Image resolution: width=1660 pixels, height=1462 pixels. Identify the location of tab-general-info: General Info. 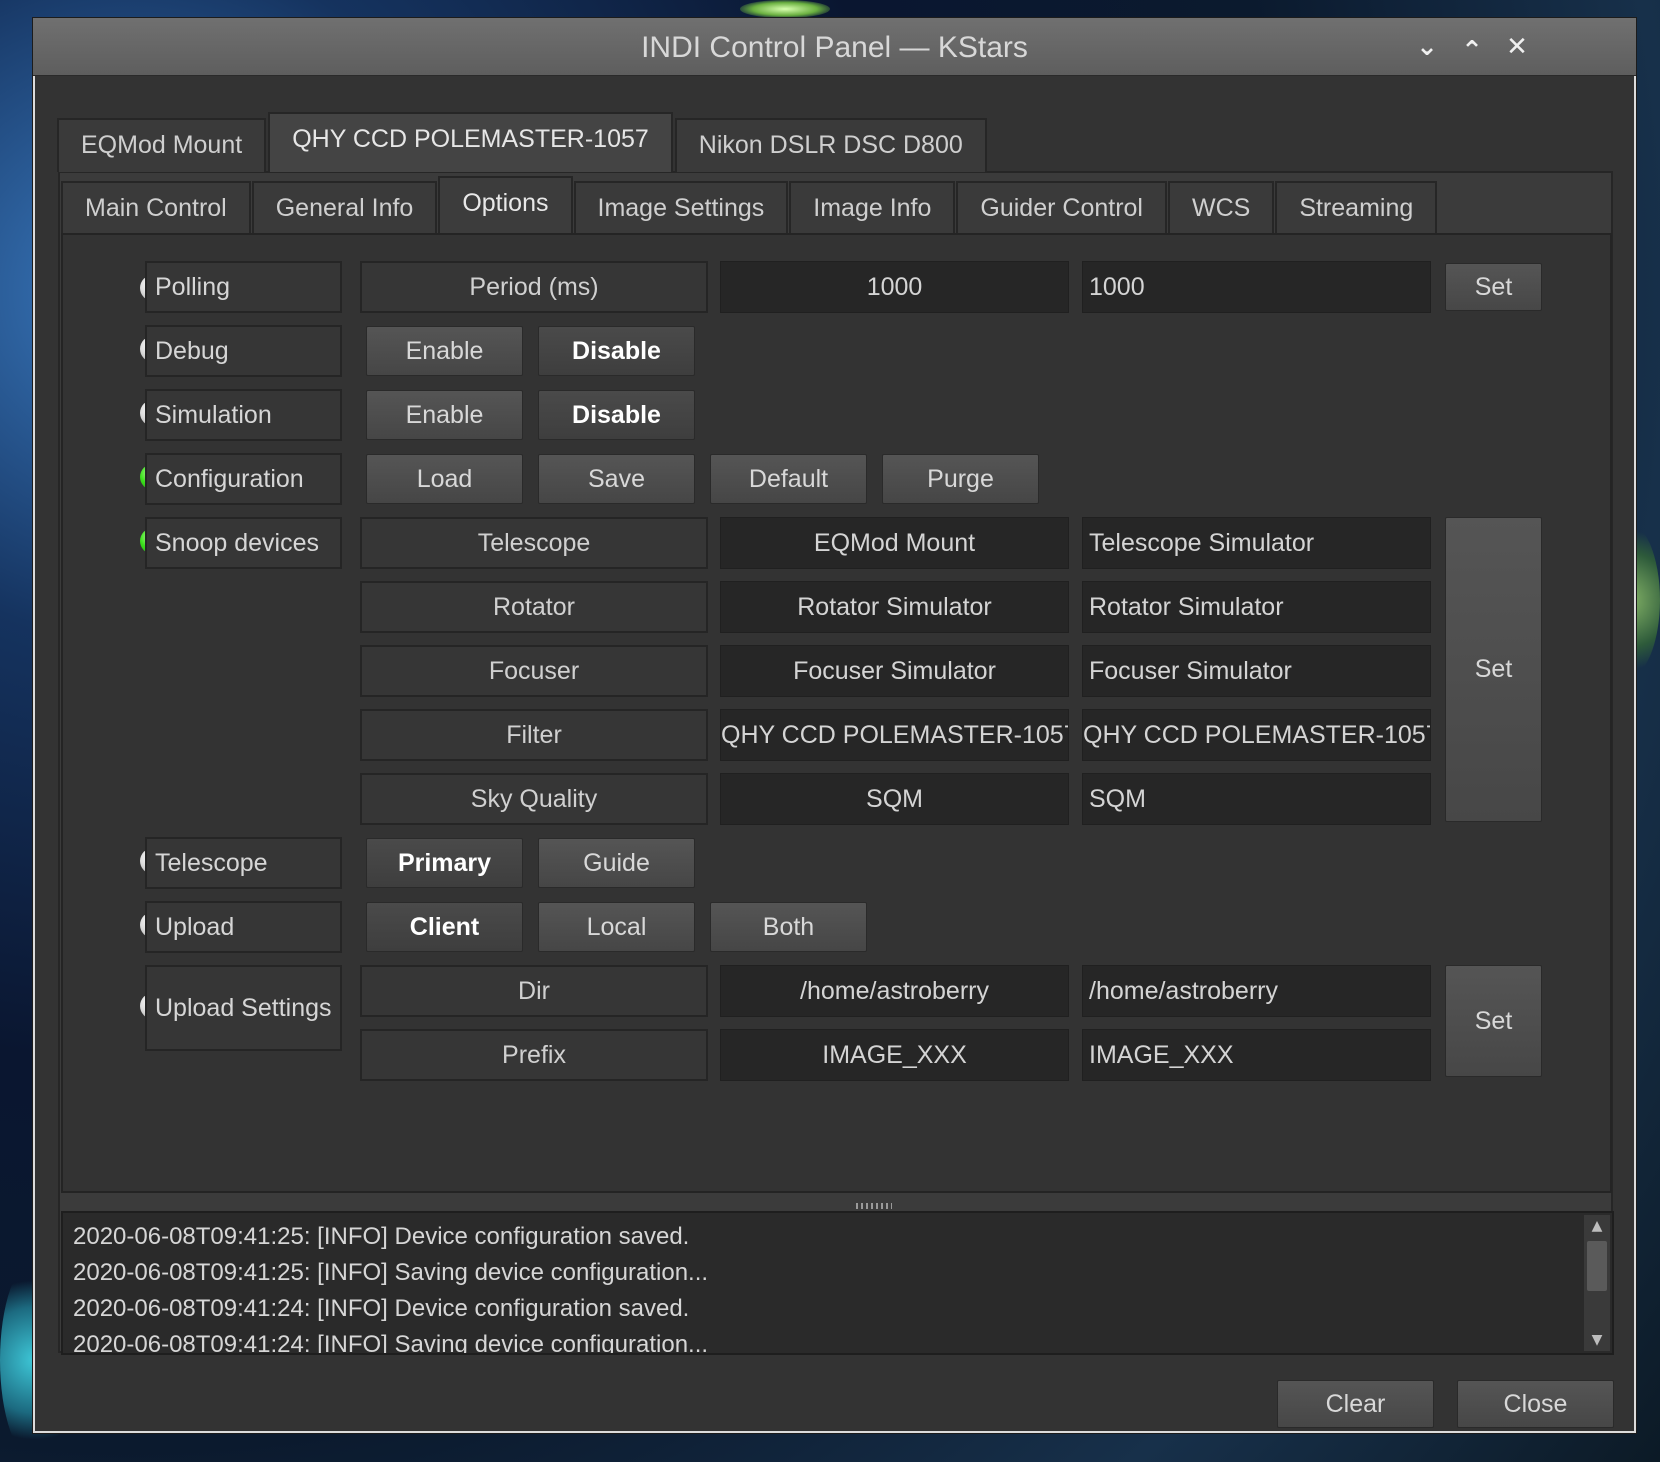
(344, 207).